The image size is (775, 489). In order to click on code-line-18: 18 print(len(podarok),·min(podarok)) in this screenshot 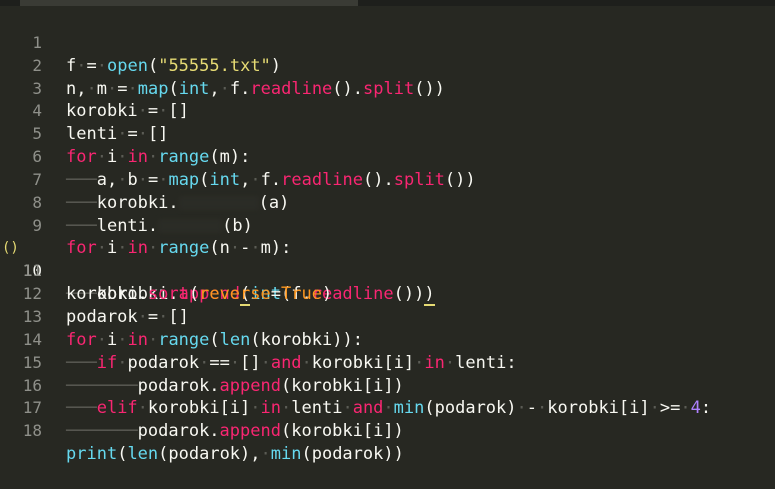, I will do `click(387, 430)`.